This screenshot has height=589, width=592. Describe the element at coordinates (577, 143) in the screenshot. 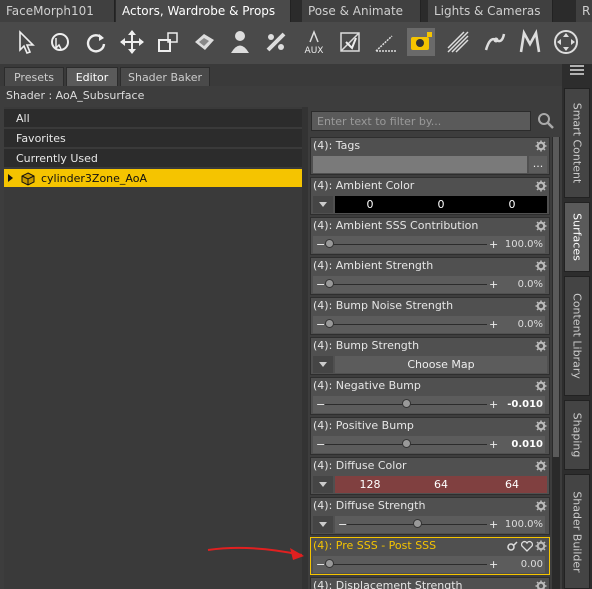

I see `tab-smart-content: Smart Content` at that location.